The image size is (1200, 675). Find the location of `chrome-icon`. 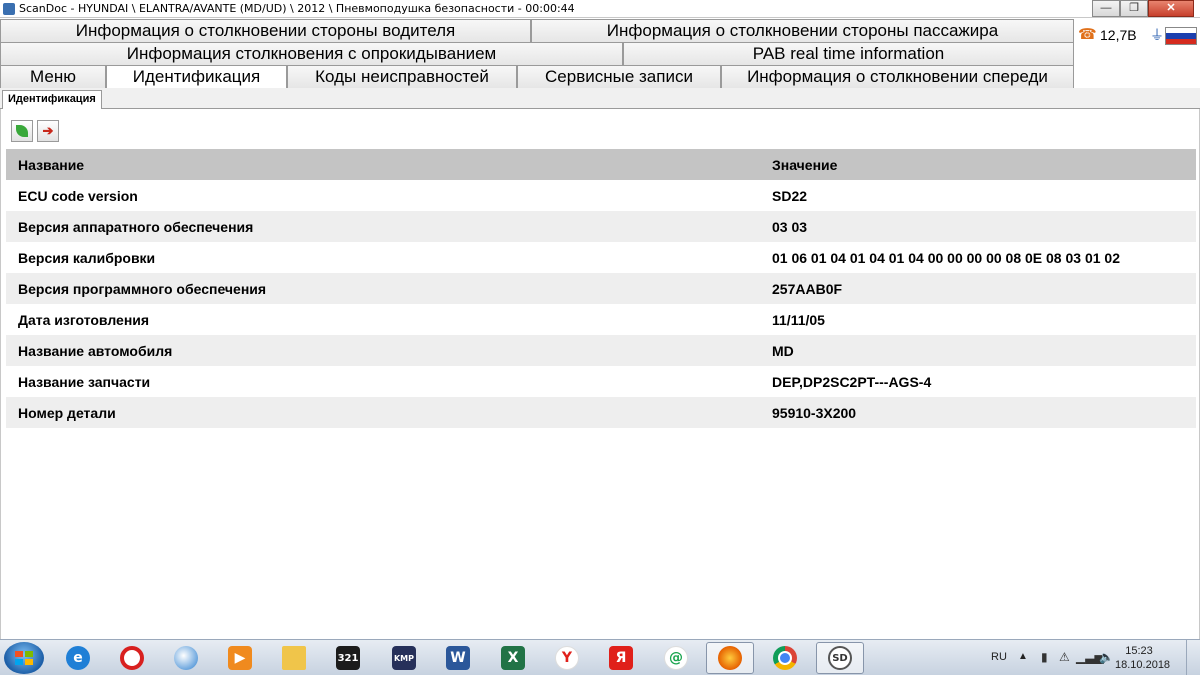

chrome-icon is located at coordinates (785, 658).